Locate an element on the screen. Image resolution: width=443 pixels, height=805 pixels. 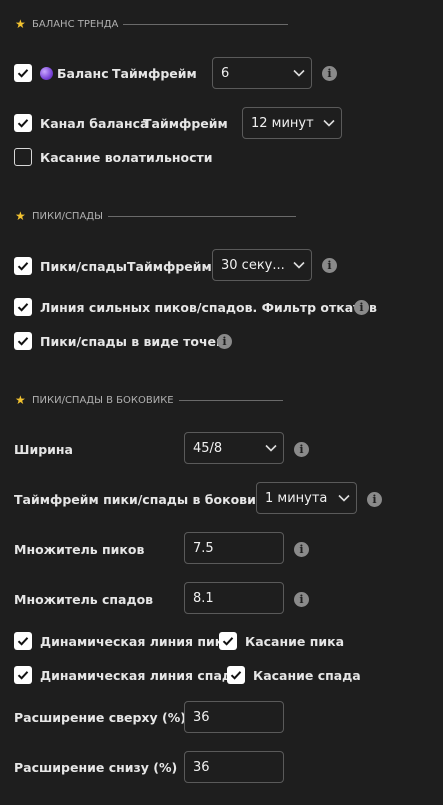
purple-orb-icon is located at coordinates (46, 73).